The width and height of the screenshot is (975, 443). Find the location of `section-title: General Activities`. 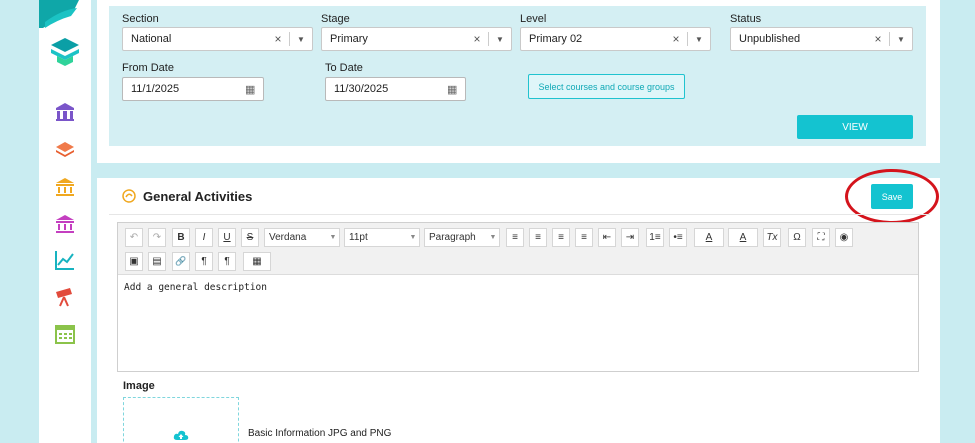

section-title: General Activities is located at coordinates (198, 196).